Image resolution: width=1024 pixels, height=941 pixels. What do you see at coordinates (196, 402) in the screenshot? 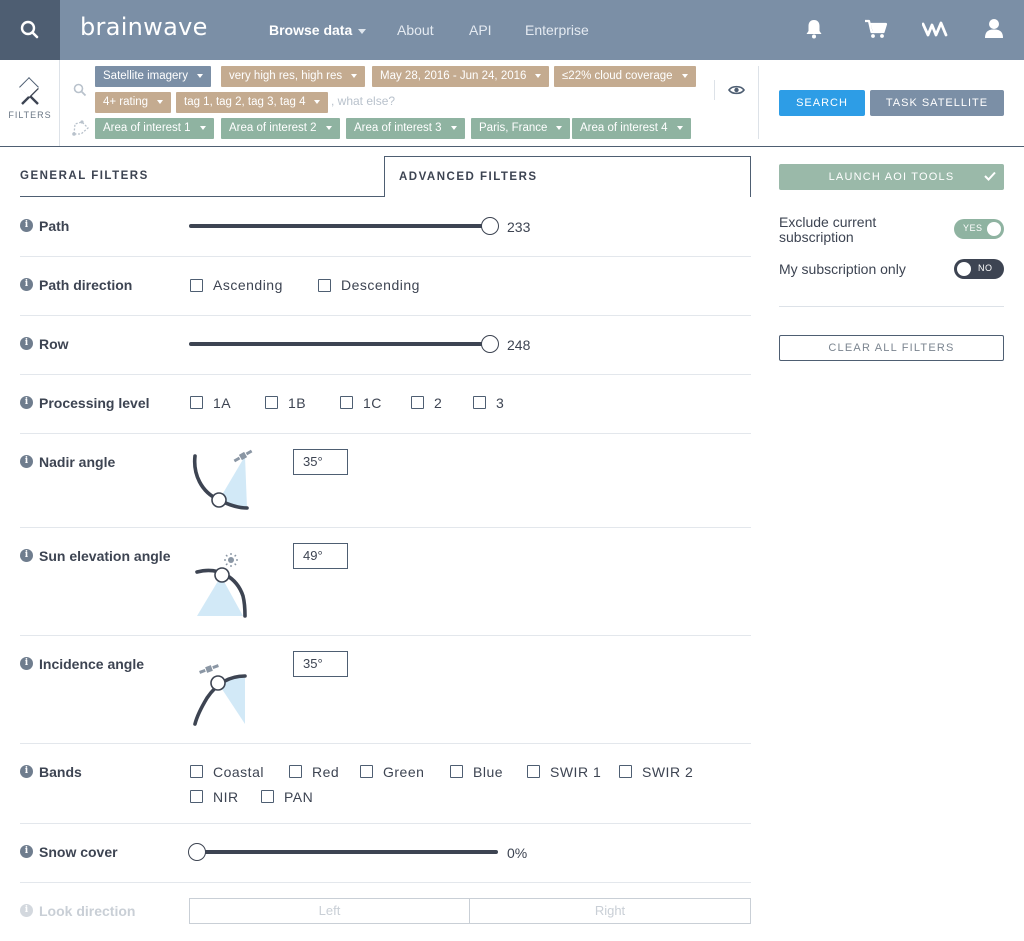
I see `level-1a-checkbox` at bounding box center [196, 402].